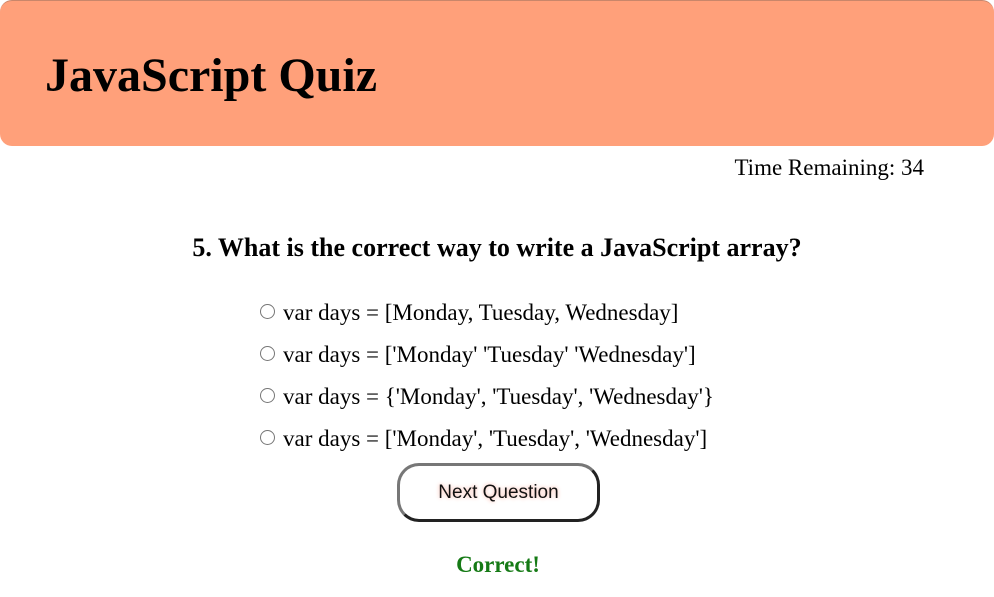  What do you see at coordinates (211, 75) in the screenshot?
I see `page-title: JavaScript Quiz` at bounding box center [211, 75].